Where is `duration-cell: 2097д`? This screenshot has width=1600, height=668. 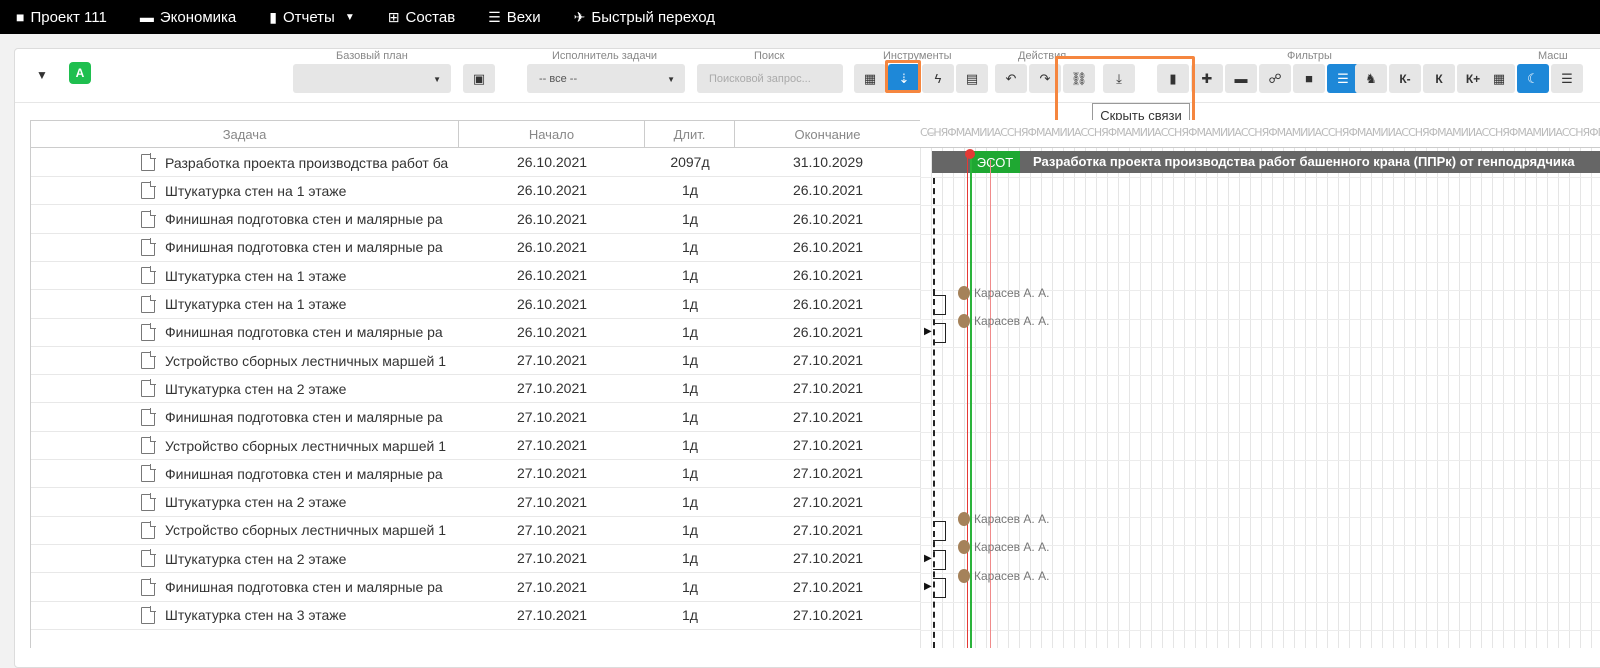
duration-cell: 2097д is located at coordinates (690, 162).